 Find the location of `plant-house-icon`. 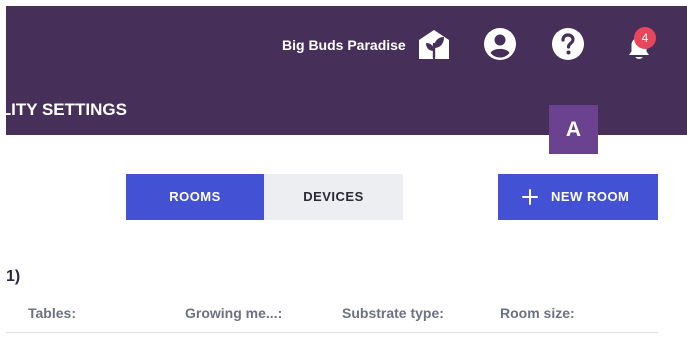

plant-house-icon is located at coordinates (434, 44).